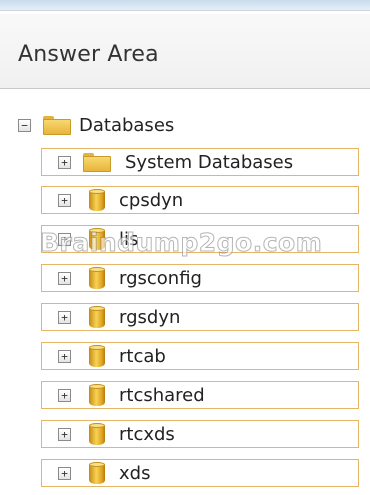 The image size is (370, 495). What do you see at coordinates (200, 317) in the screenshot?
I see `tree-item-rgsdyn: + rgsdyn` at bounding box center [200, 317].